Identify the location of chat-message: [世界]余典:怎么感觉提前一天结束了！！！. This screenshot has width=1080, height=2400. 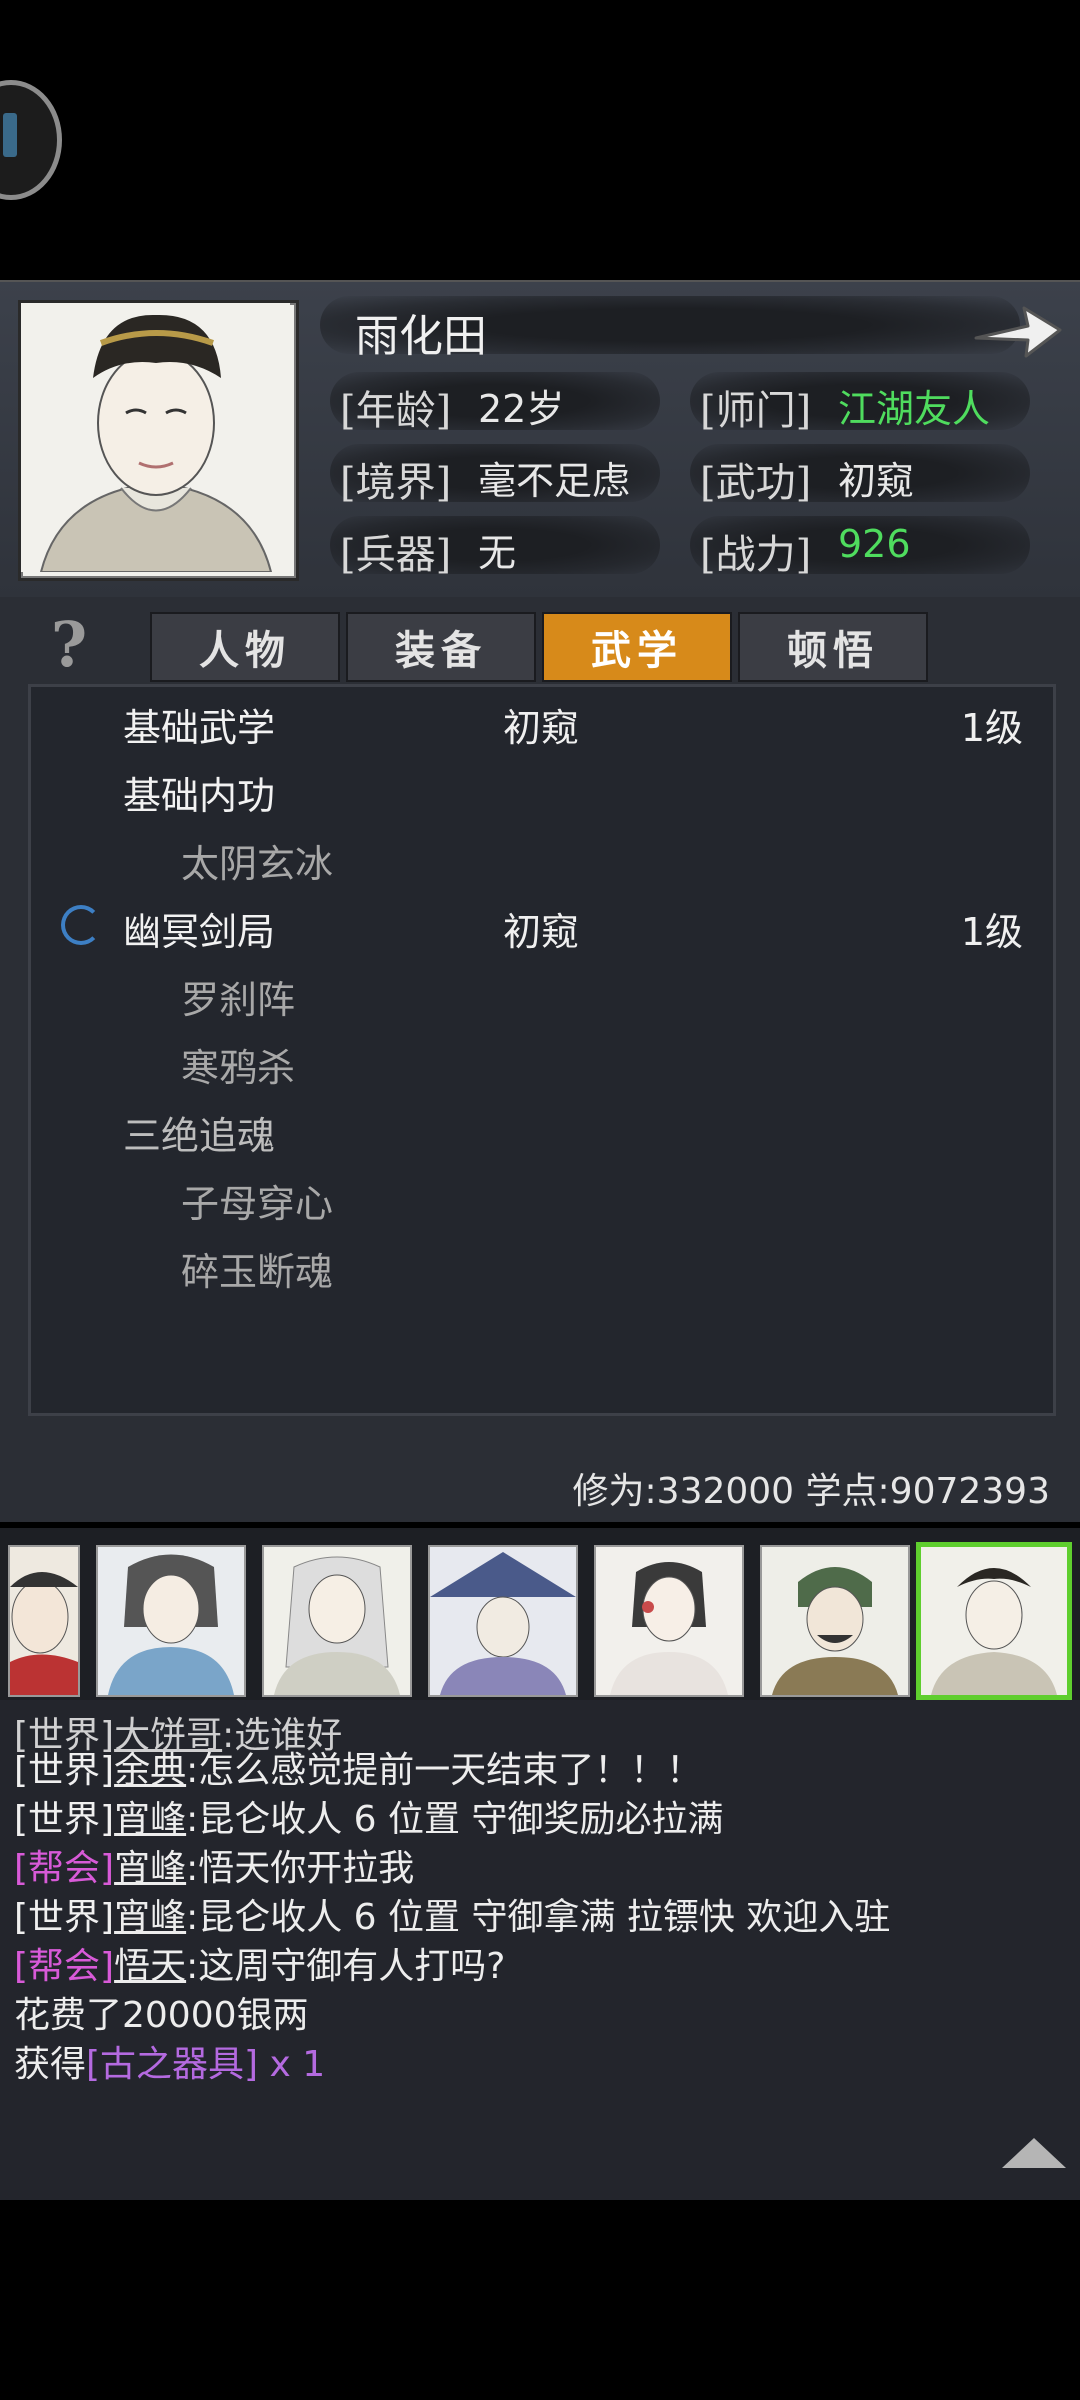
(358, 1767).